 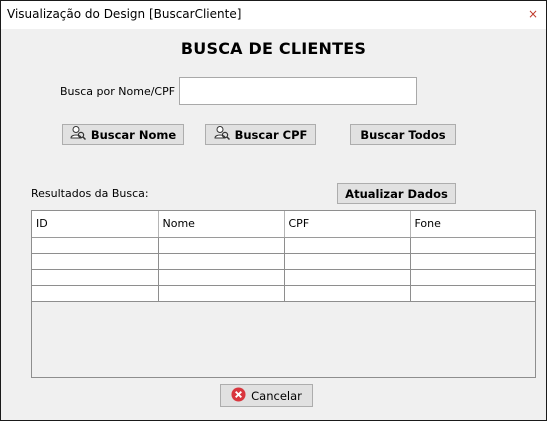 I want to click on table-header-row: ID Nome CPF Fone, so click(x=283, y=224).